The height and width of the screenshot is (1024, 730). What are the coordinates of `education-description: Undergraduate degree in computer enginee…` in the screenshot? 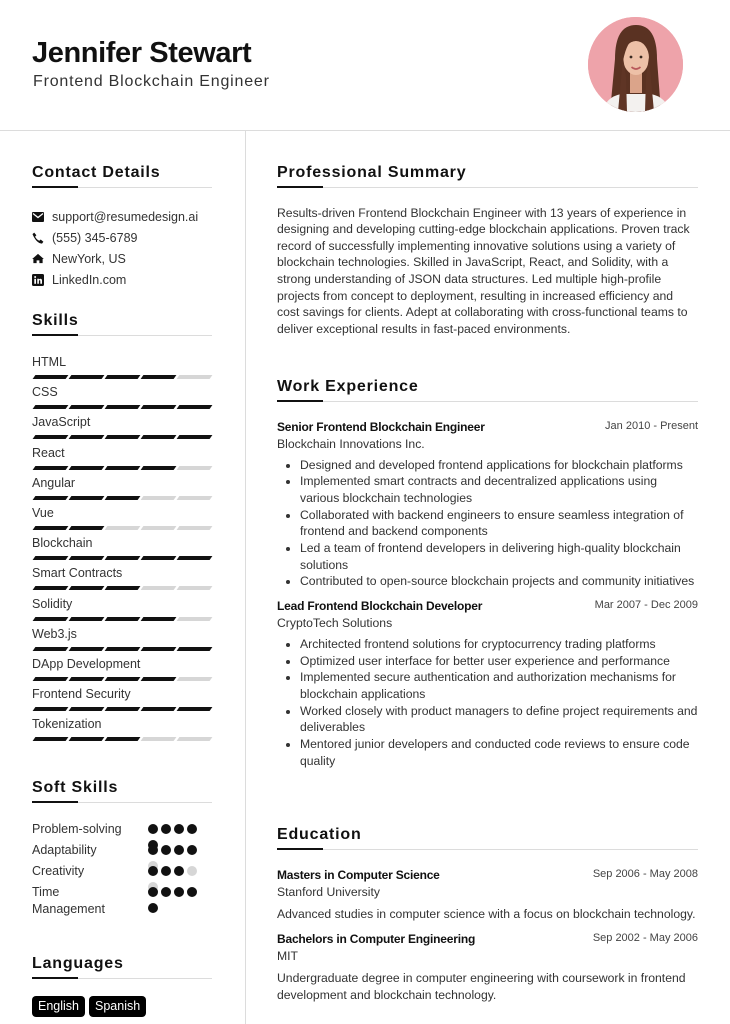 It's located at (481, 986).